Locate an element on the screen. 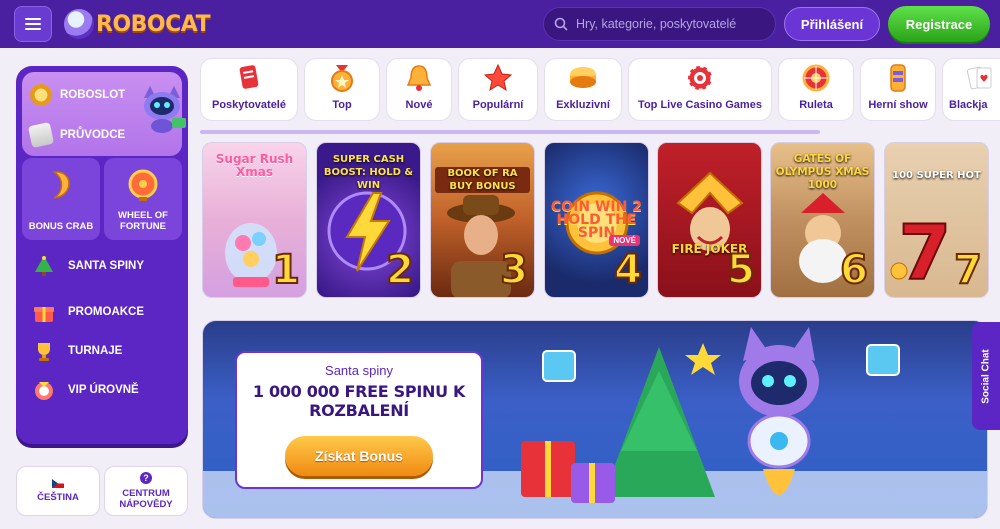 The width and height of the screenshot is (1000, 529). game-rank: 7 is located at coordinates (968, 270).